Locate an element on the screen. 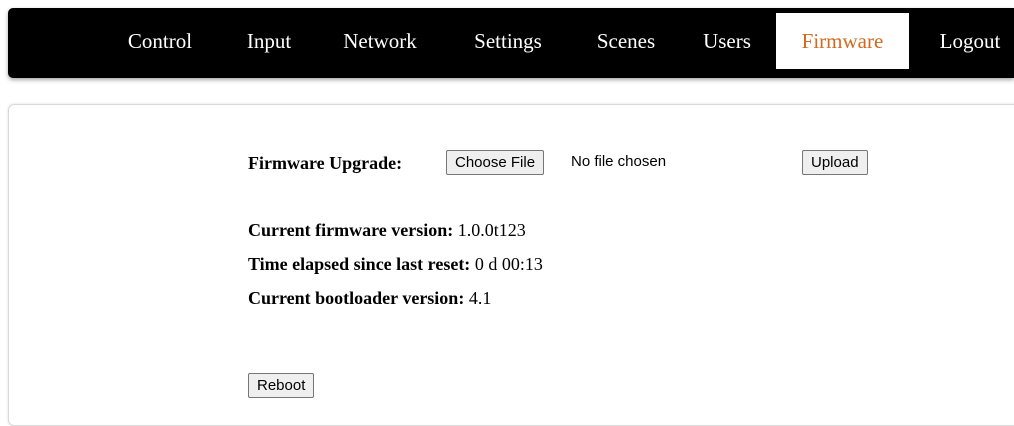 The width and height of the screenshot is (1014, 426). nav-item-control: Control is located at coordinates (160, 41).